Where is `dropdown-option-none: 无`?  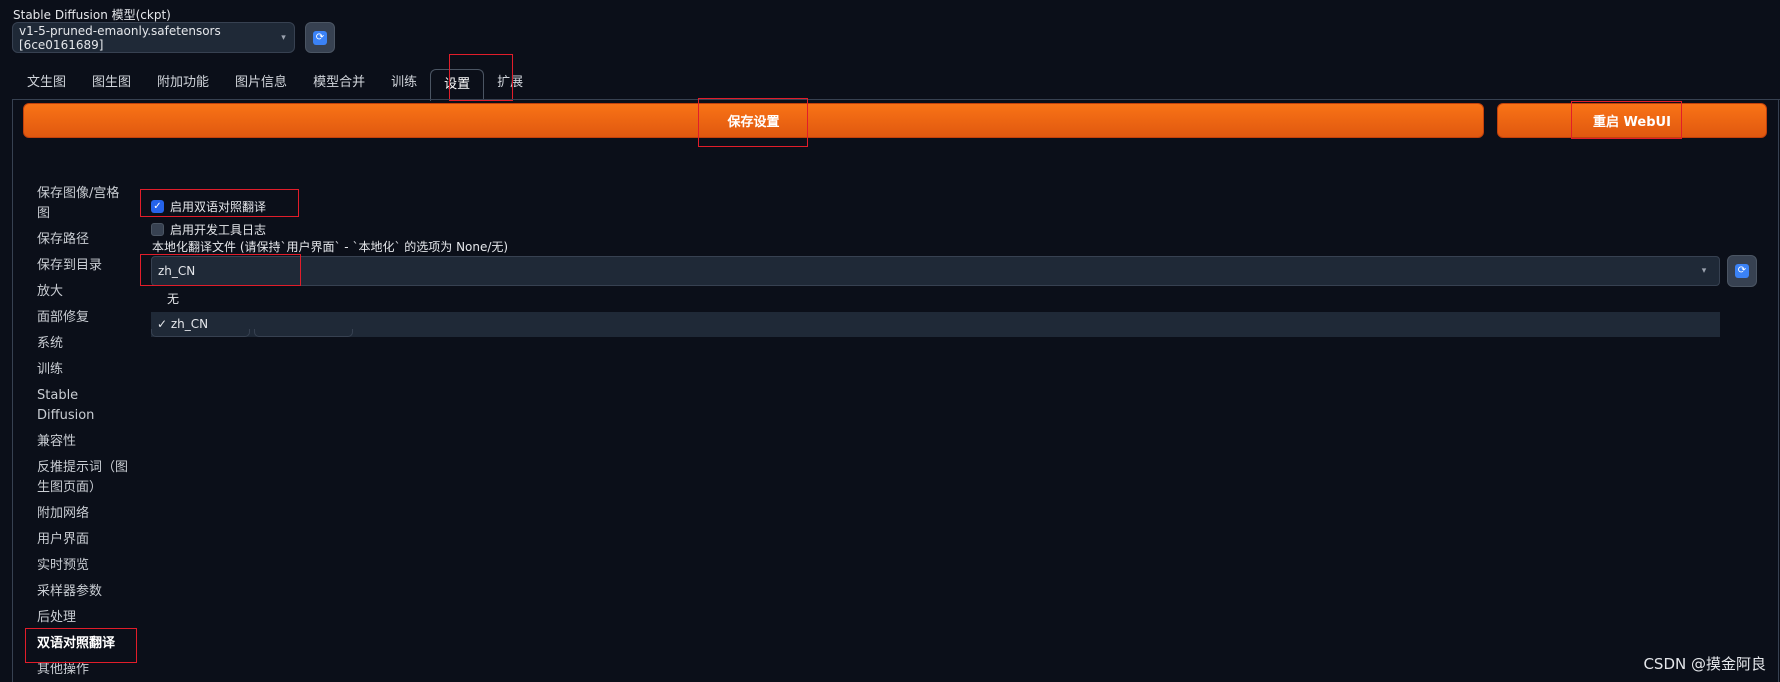 dropdown-option-none: 无 is located at coordinates (935, 299).